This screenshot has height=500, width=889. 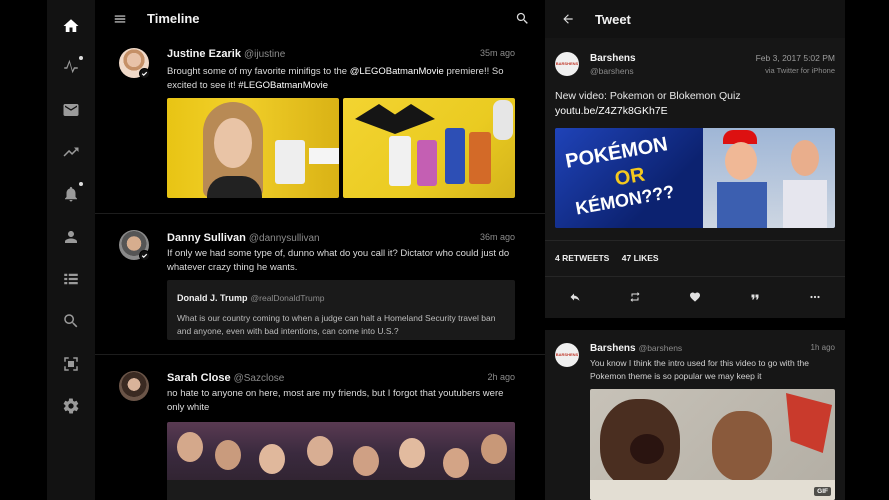 I want to click on tweet-author-handle: @dannysullivan, so click(x=284, y=238).